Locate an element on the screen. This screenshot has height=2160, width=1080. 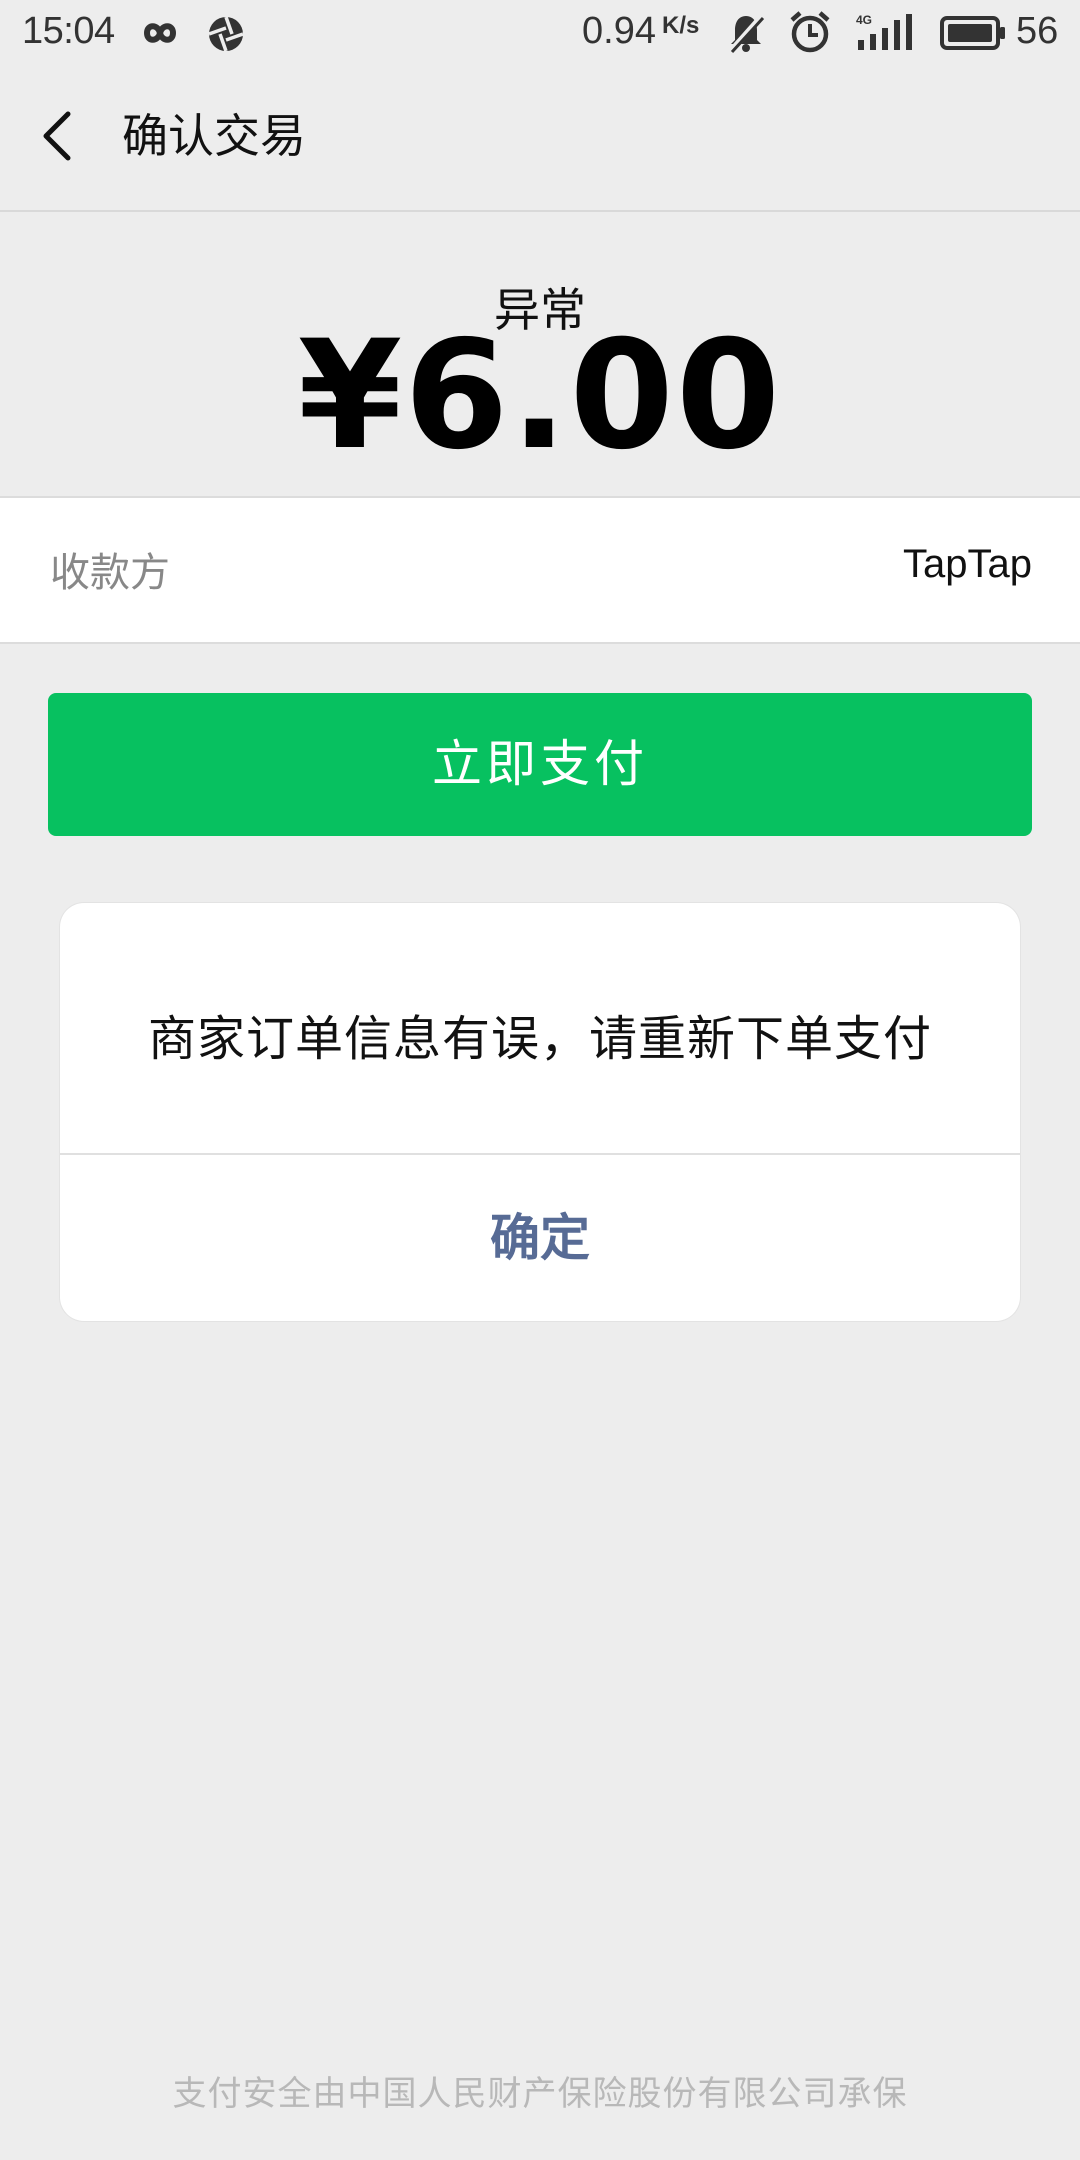
payee-value: TapTap is located at coordinates (967, 564).